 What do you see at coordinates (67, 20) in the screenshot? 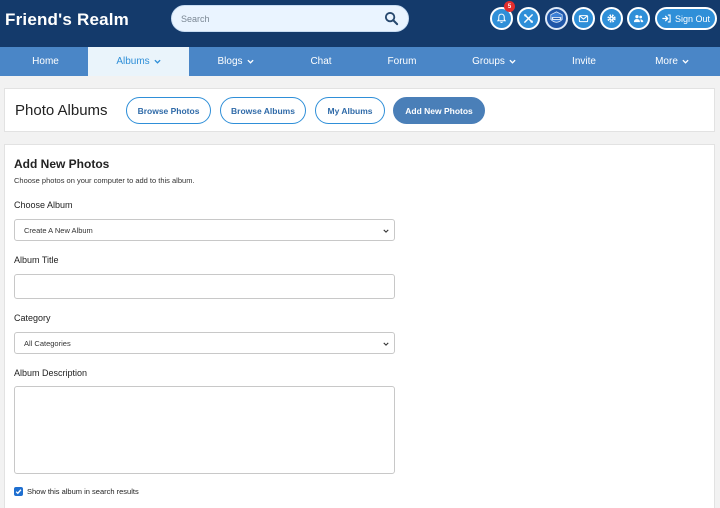
I see `site-brand: Friend's Realm` at bounding box center [67, 20].